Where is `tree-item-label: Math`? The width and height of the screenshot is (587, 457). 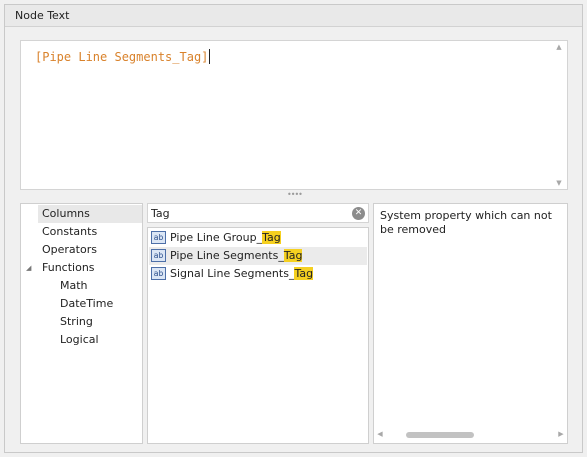 tree-item-label: Math is located at coordinates (74, 285).